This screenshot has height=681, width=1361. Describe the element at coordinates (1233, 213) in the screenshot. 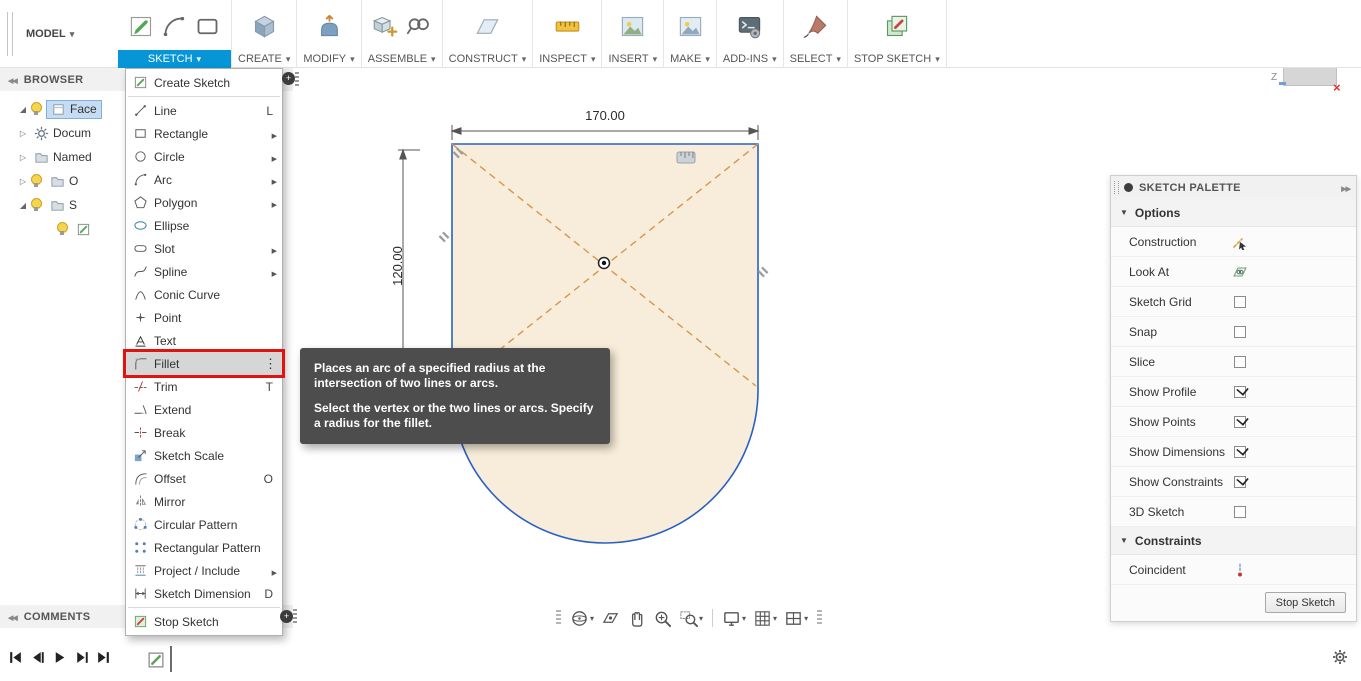

I see `palette-section-options: Options` at that location.